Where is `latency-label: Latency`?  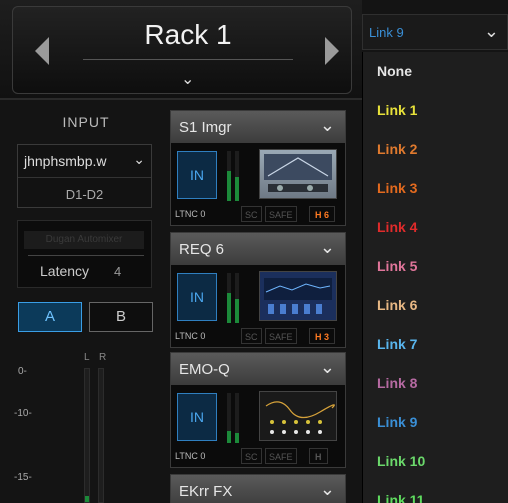
latency-label: Latency is located at coordinates (65, 271).